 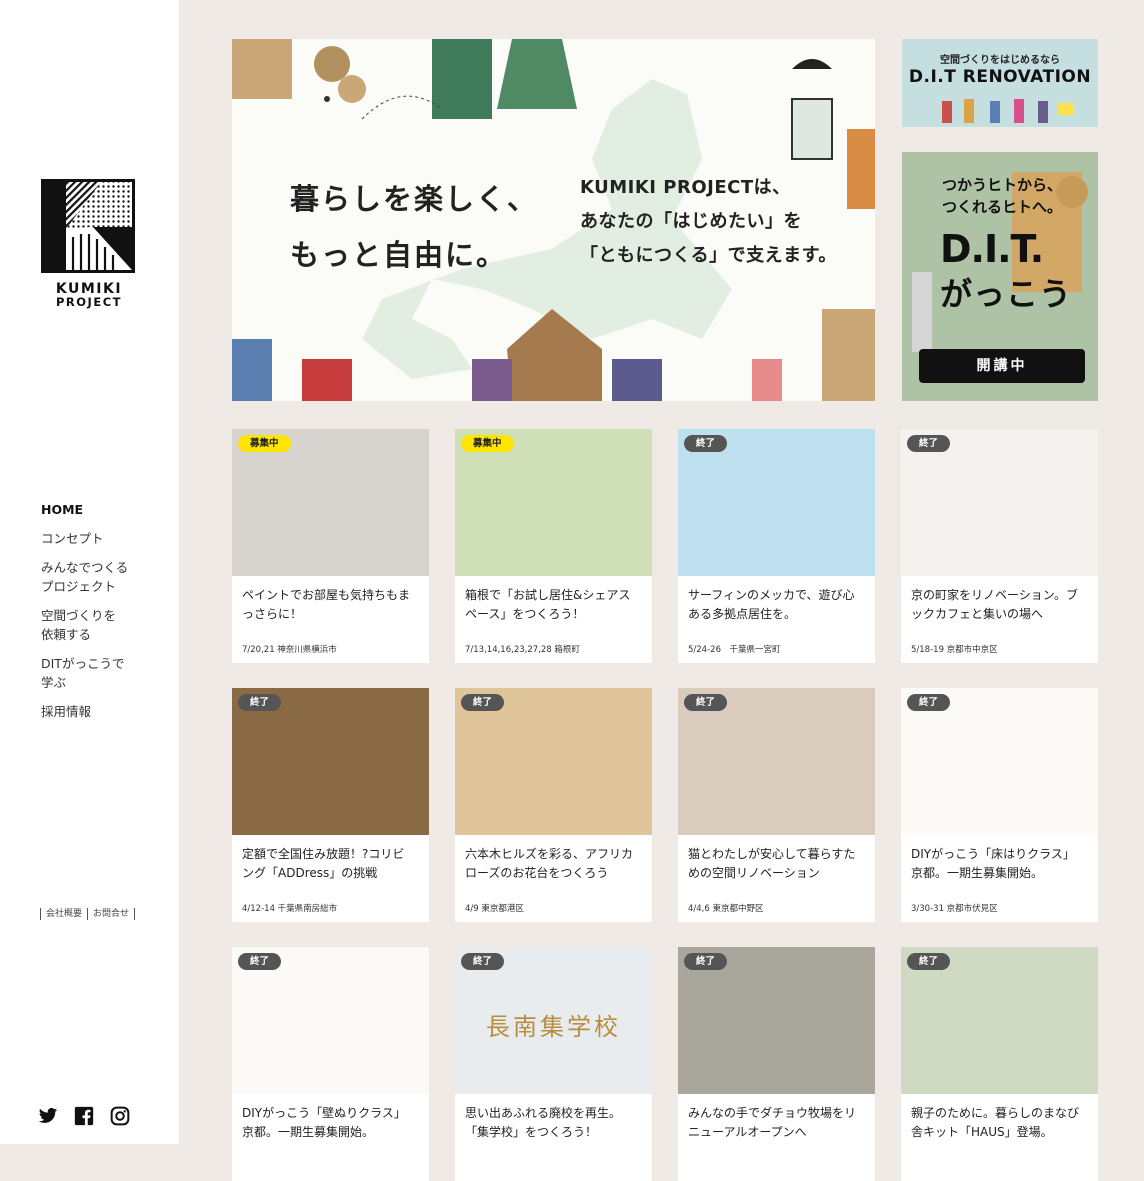 What do you see at coordinates (1002, 196) in the screenshot?
I see `dit-school-tagline: つかうヒトから、 つくれるヒトへ。` at bounding box center [1002, 196].